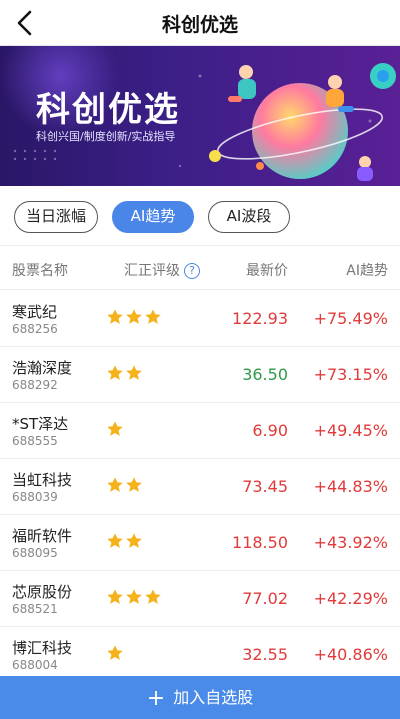 The width and height of the screenshot is (400, 719). Describe the element at coordinates (265, 374) in the screenshot. I see `latest-price: 36.50` at that location.